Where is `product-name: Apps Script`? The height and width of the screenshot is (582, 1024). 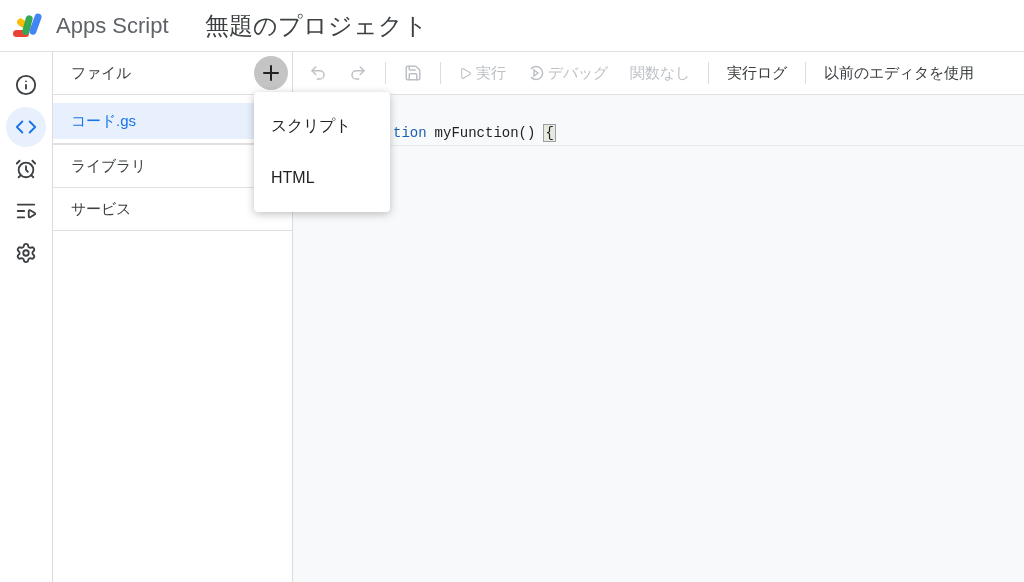 product-name: Apps Script is located at coordinates (112, 25).